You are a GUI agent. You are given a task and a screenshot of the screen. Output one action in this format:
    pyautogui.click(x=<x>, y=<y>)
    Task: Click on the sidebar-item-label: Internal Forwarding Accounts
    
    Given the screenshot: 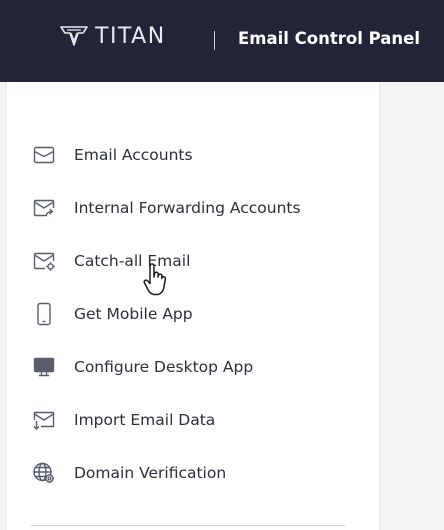 What is the action you would take?
    pyautogui.click(x=187, y=208)
    